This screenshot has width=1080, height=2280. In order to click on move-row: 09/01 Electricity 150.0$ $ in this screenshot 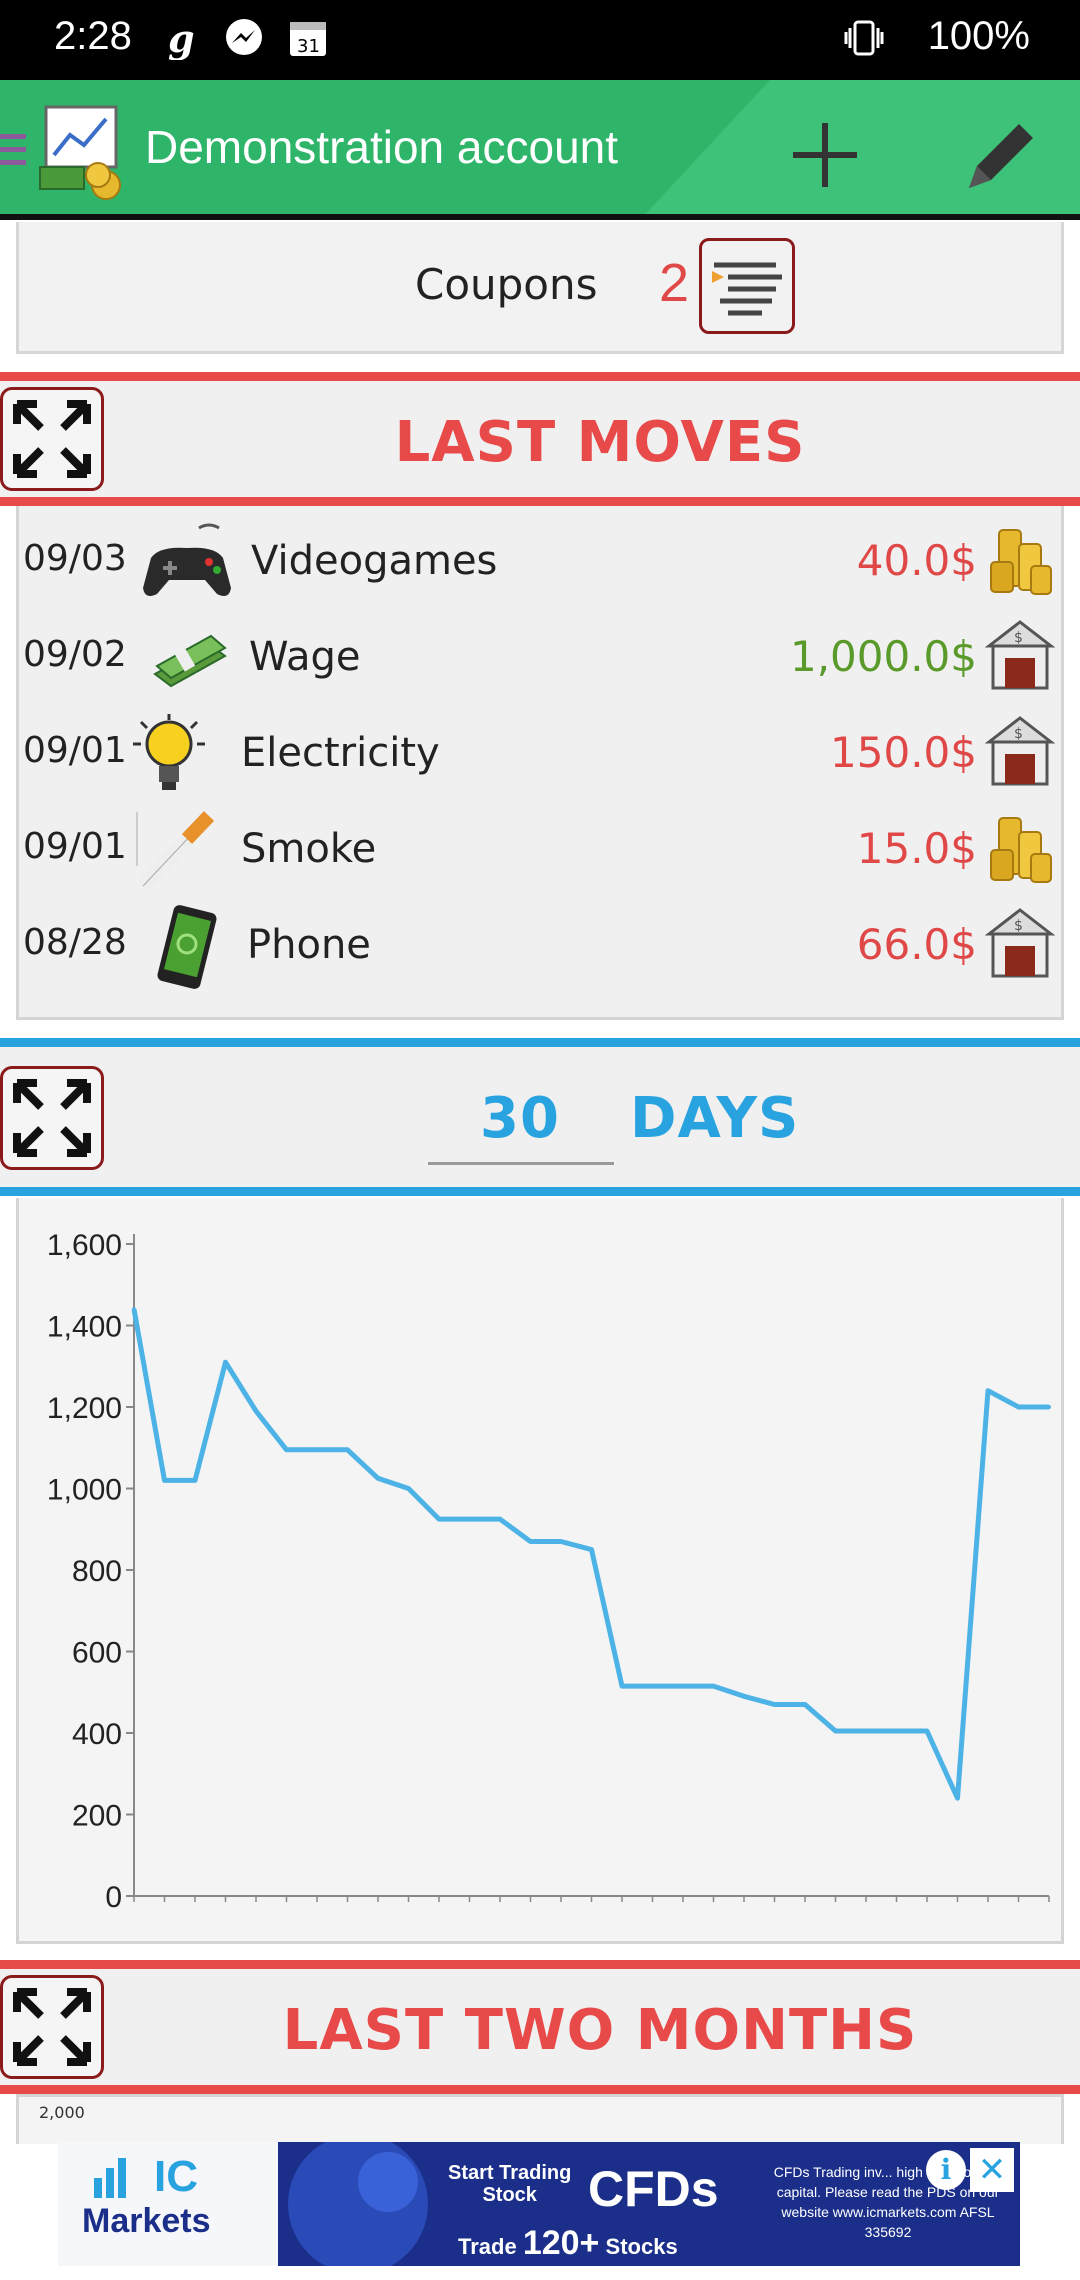, I will do `click(543, 754)`.